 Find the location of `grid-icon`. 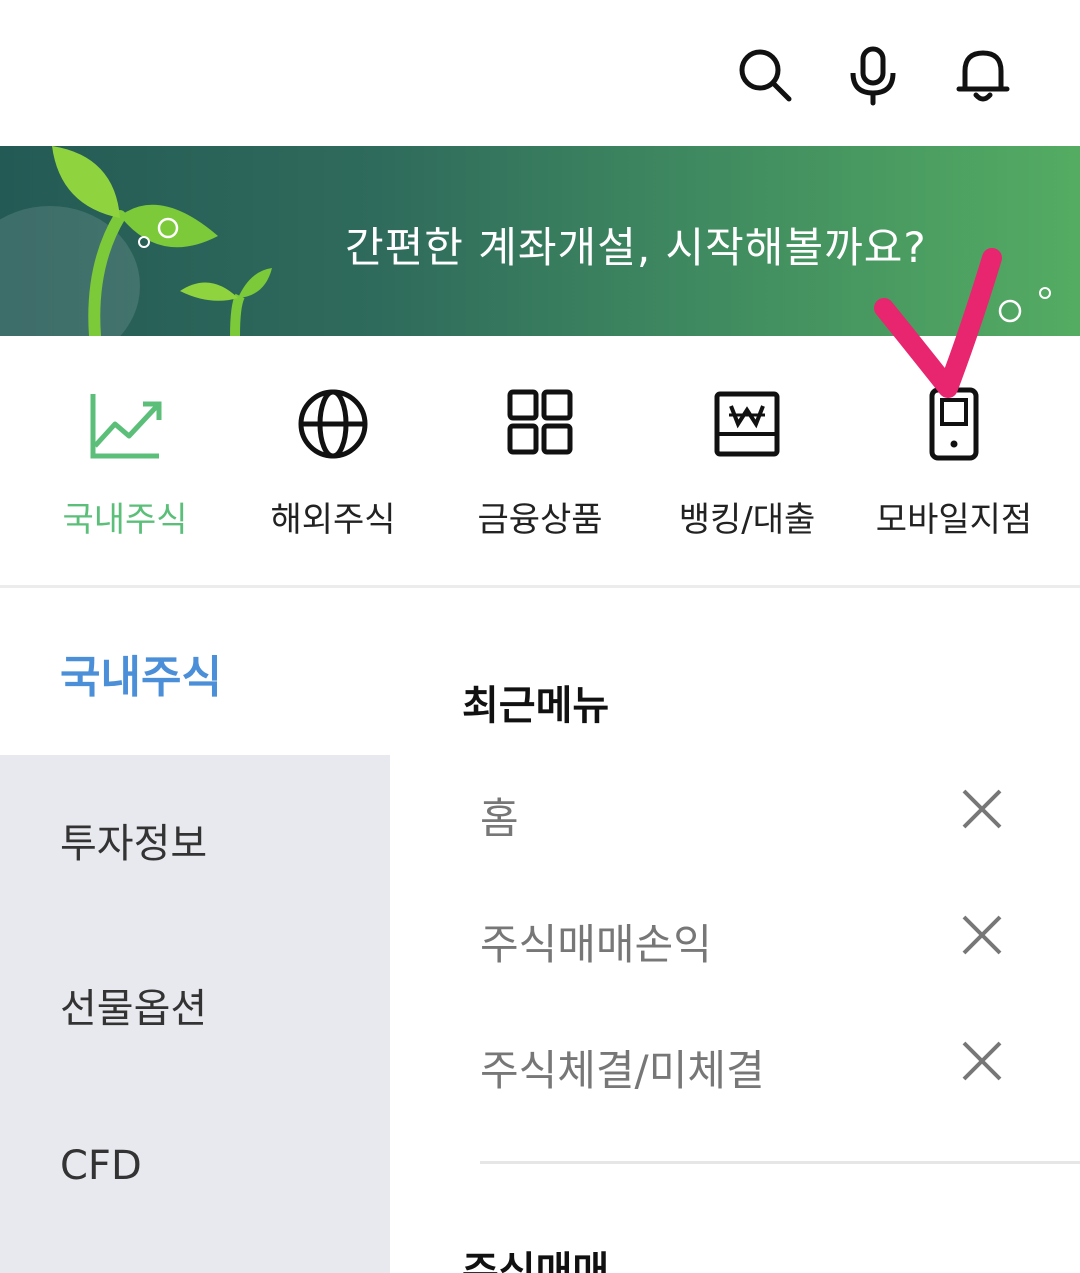

grid-icon is located at coordinates (540, 424).